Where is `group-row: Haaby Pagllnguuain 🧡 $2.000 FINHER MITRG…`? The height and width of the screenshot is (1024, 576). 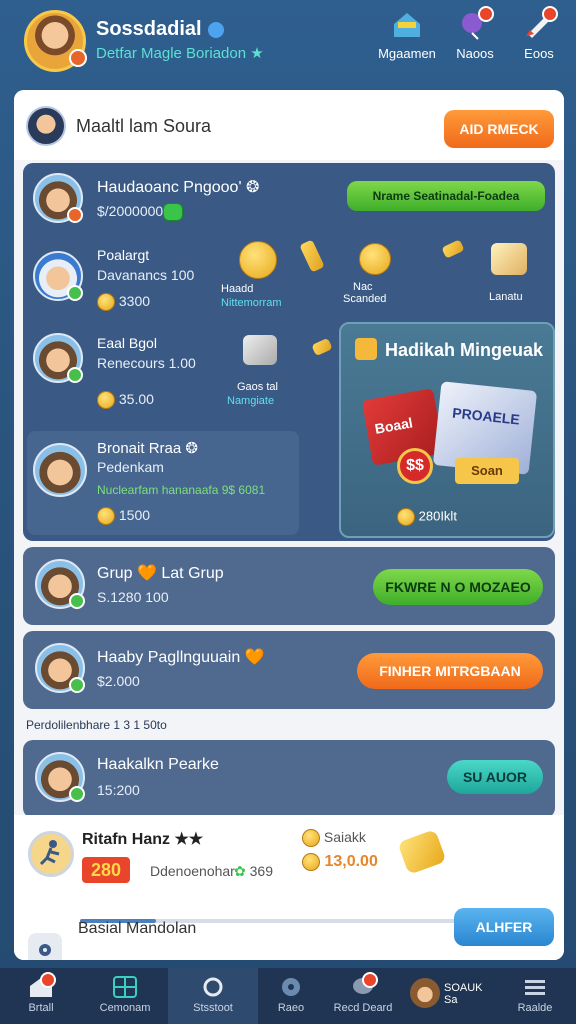 group-row: Haaby Pagllnguuain 🧡 $2.000 FINHER MITRG… is located at coordinates (289, 670).